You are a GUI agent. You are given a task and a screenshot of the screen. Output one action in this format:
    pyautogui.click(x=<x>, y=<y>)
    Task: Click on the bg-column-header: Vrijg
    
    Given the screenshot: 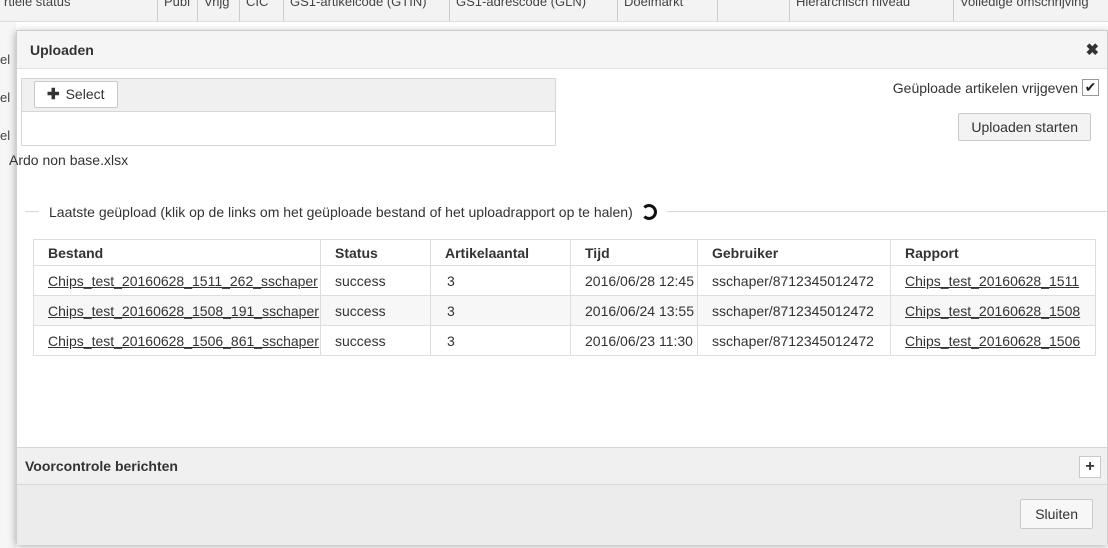 What is the action you would take?
    pyautogui.click(x=219, y=10)
    